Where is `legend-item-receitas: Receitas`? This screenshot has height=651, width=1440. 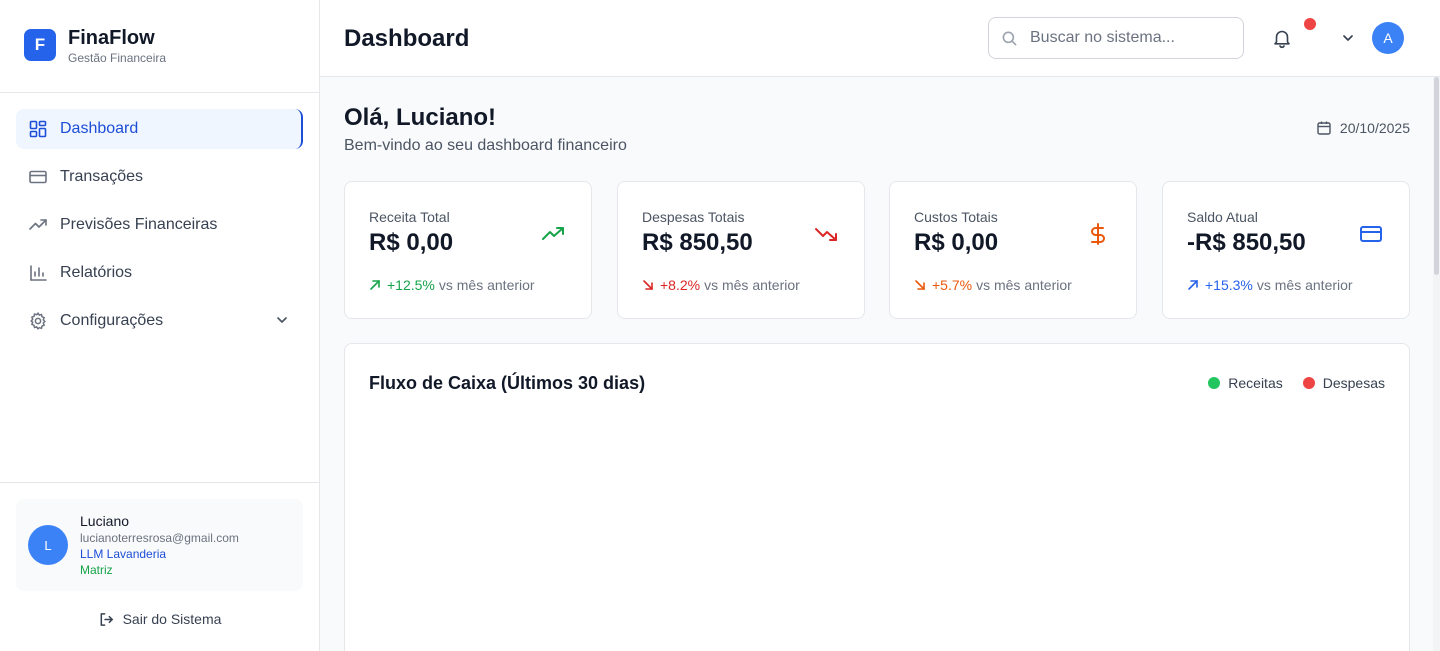 legend-item-receitas: Receitas is located at coordinates (1245, 383).